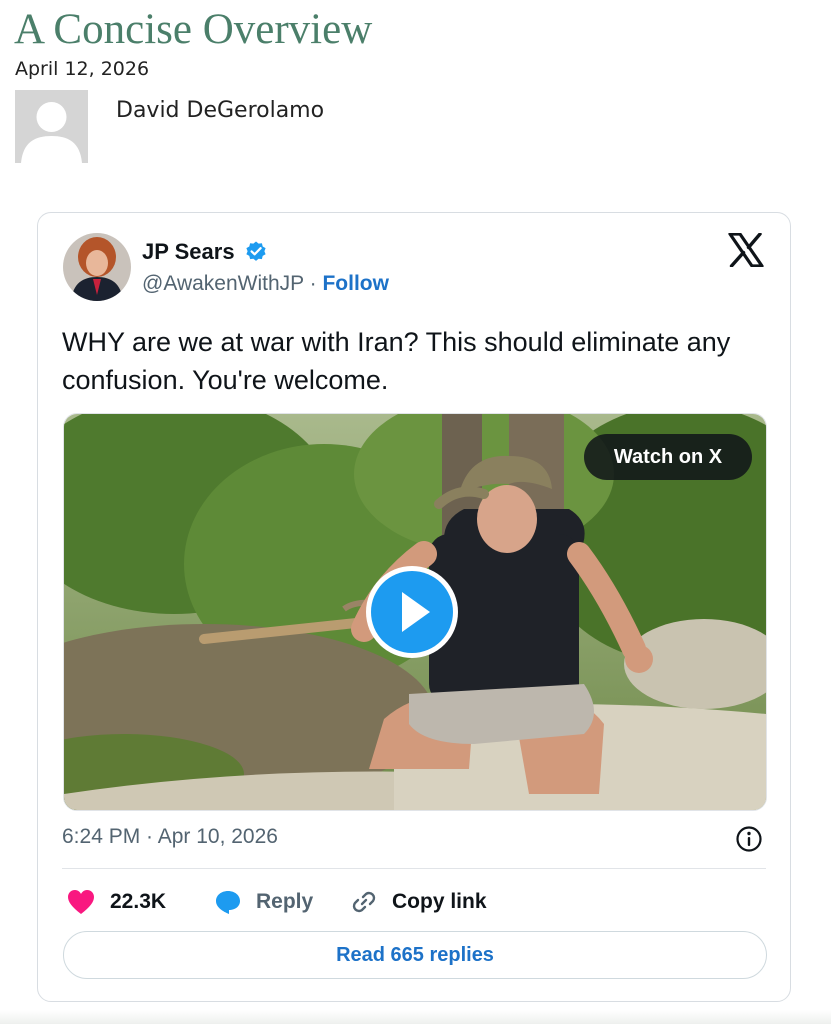  I want to click on like-button: 22.3K, so click(116, 902).